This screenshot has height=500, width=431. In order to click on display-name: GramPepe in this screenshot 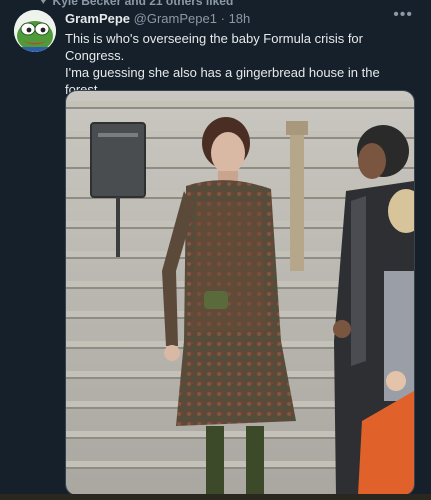, I will do `click(97, 18)`.